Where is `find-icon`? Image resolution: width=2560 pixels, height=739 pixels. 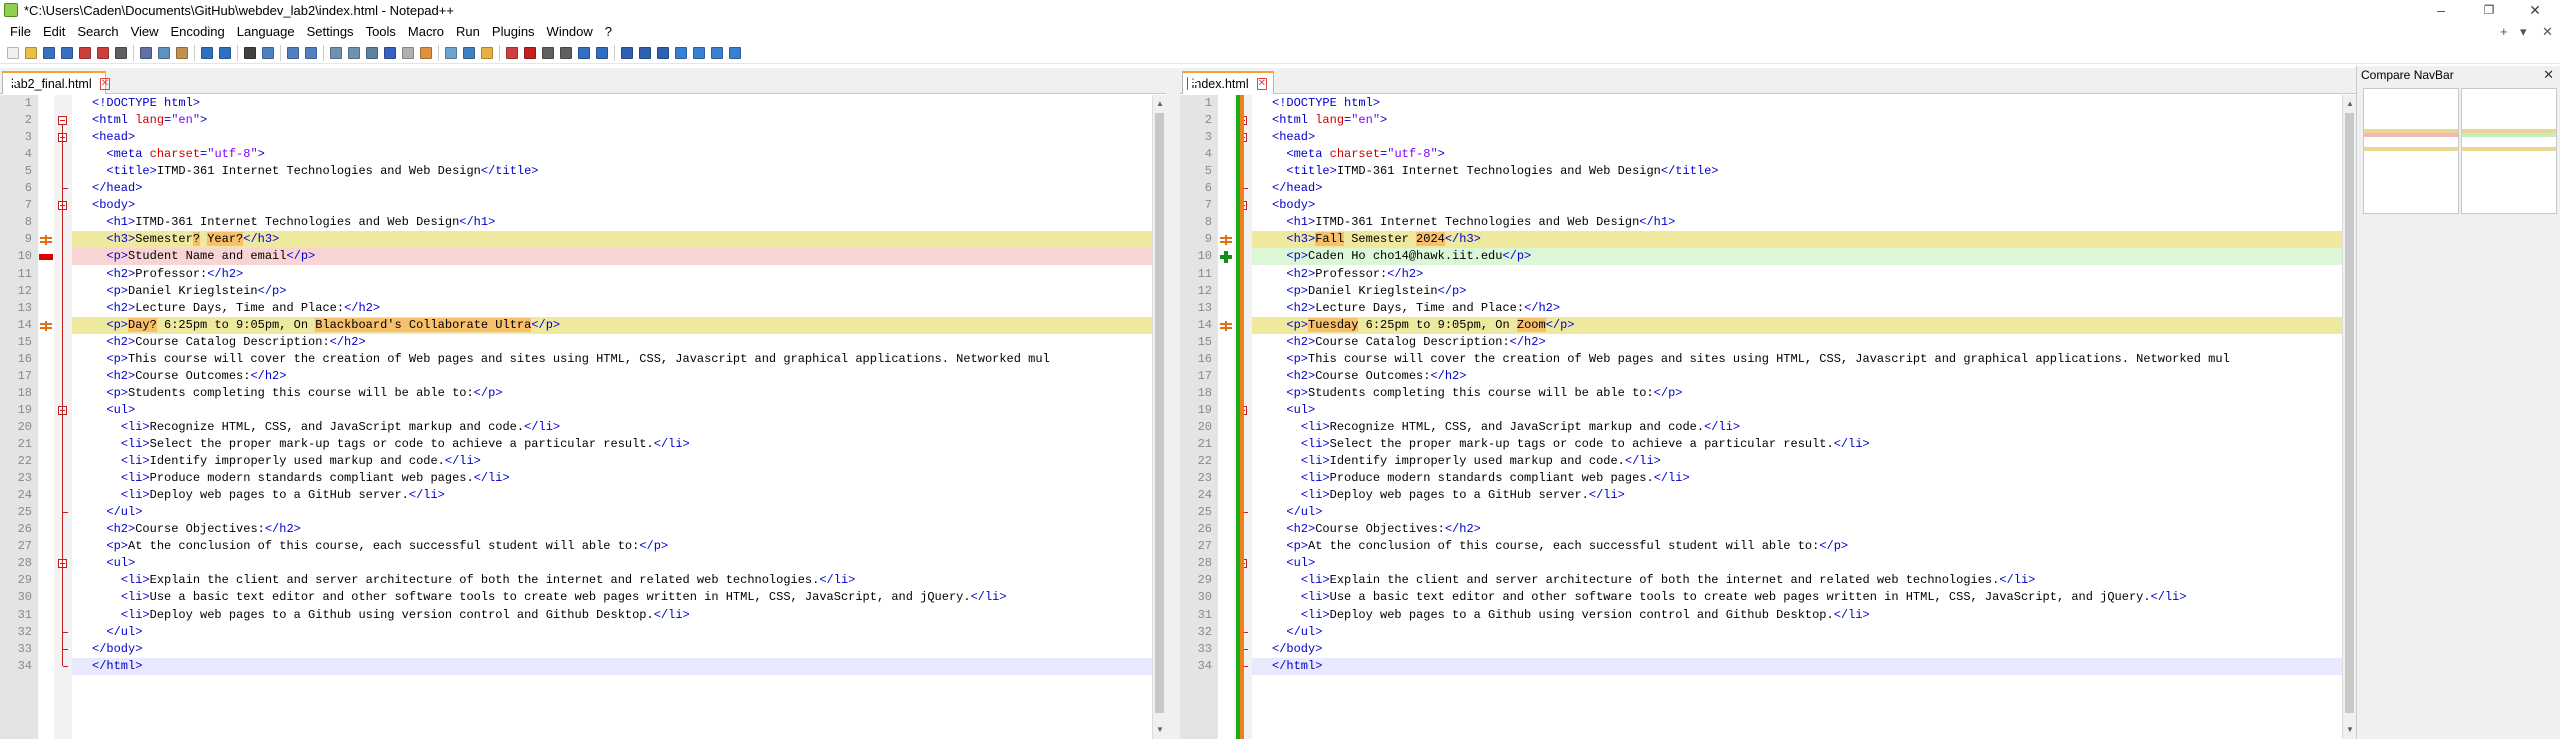
find-icon is located at coordinates (249, 52).